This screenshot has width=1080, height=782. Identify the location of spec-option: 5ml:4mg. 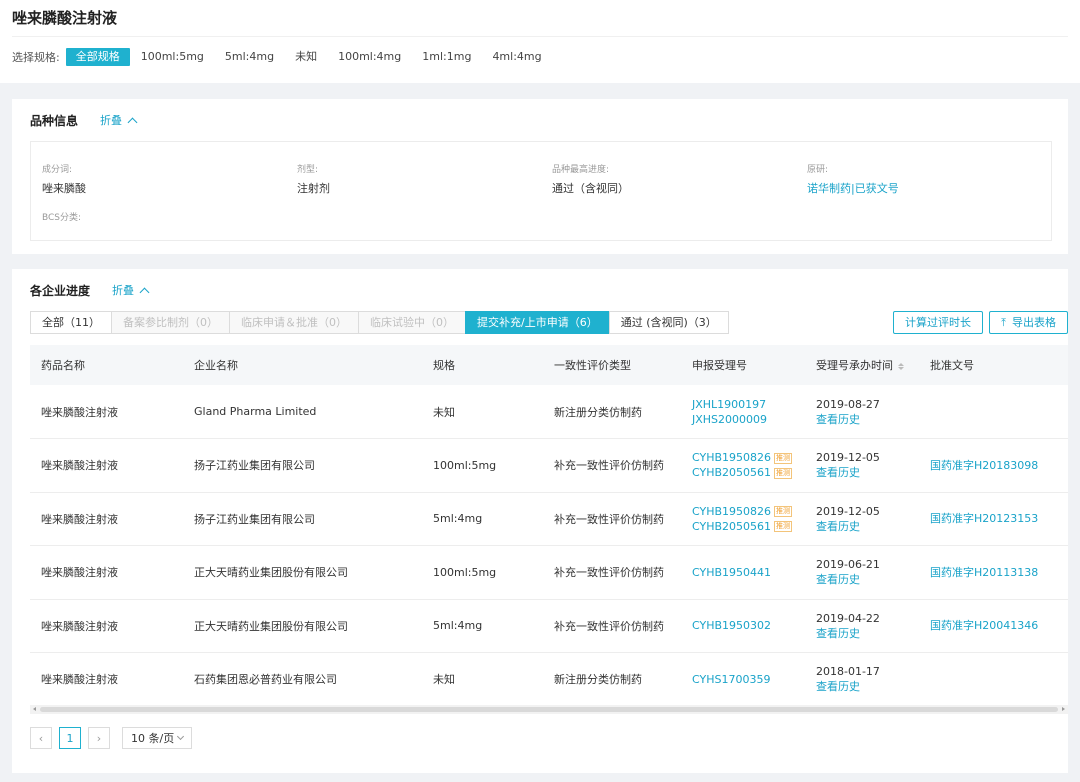
(249, 57).